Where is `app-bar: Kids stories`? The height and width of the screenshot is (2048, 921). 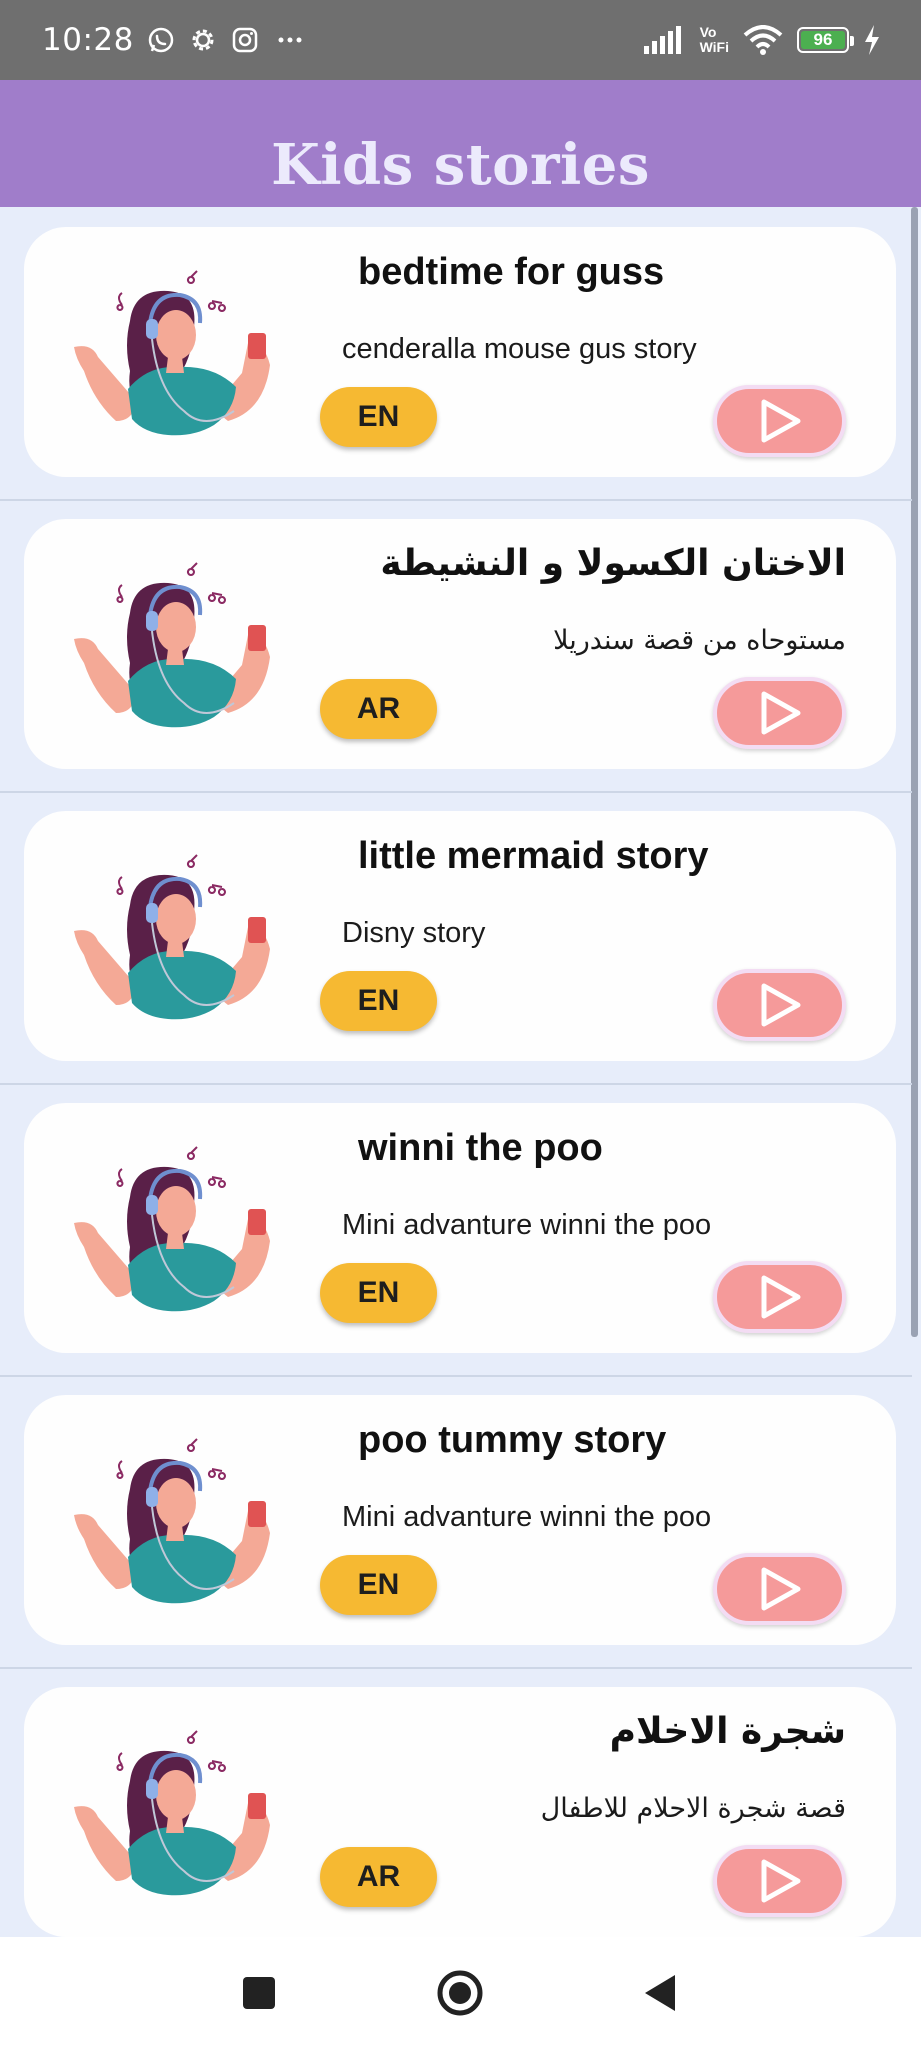 app-bar: Kids stories is located at coordinates (460, 143).